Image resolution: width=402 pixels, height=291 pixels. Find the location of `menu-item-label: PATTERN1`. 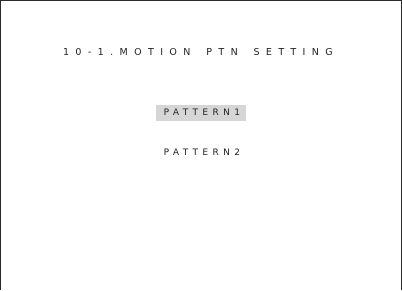

menu-item-label: PATTERN1 is located at coordinates (201, 113).